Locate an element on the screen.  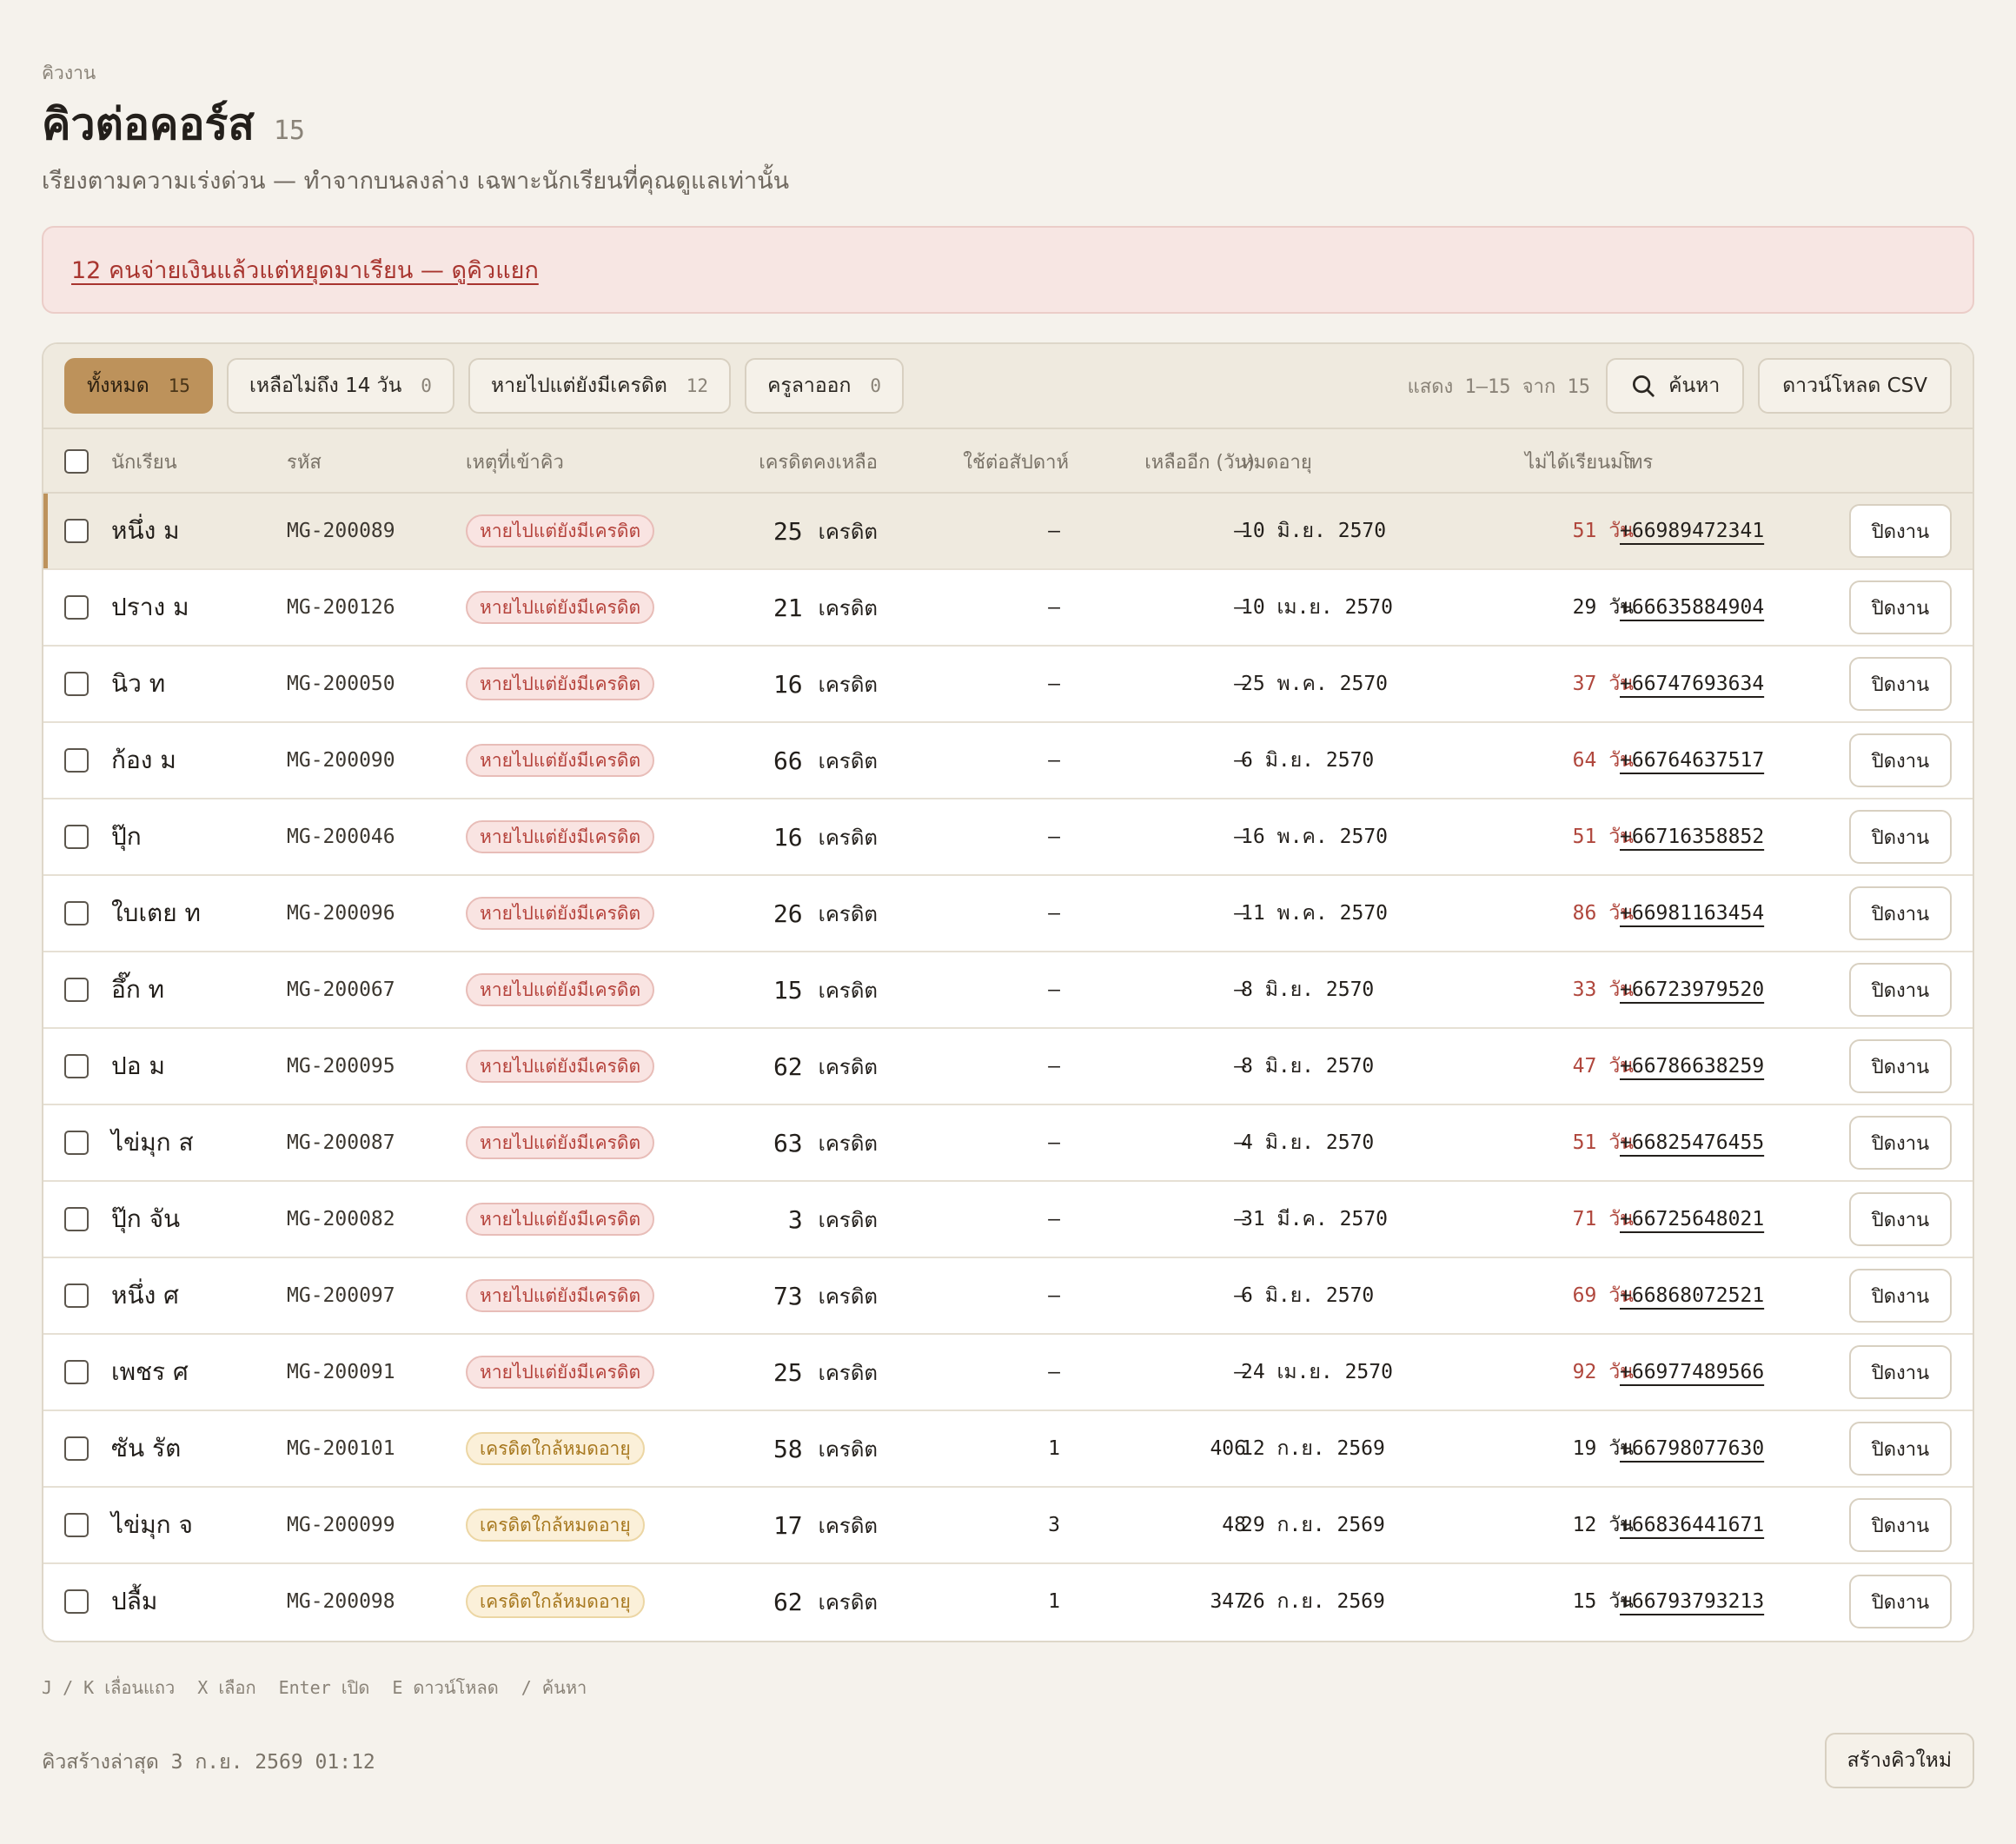
phone-link: +66836441671 is located at coordinates (1692, 1525).